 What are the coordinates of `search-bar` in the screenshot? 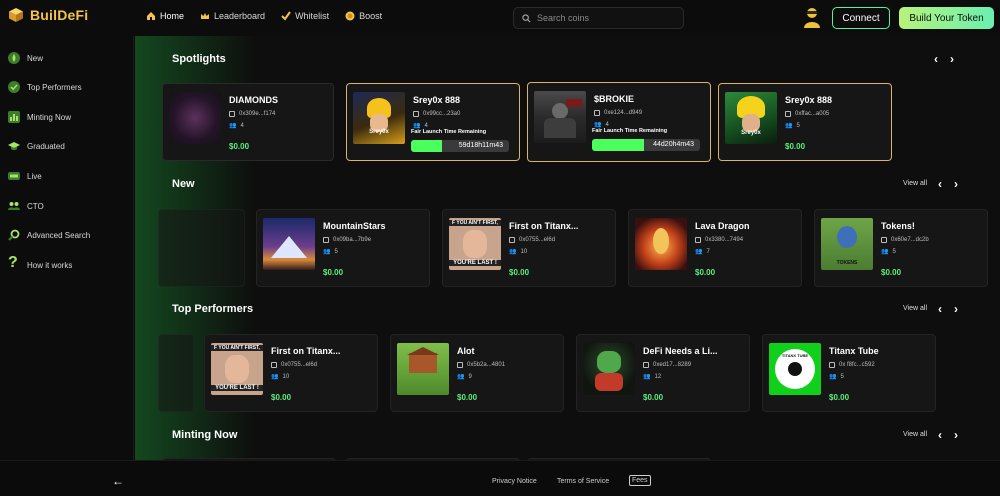 It's located at (598, 18).